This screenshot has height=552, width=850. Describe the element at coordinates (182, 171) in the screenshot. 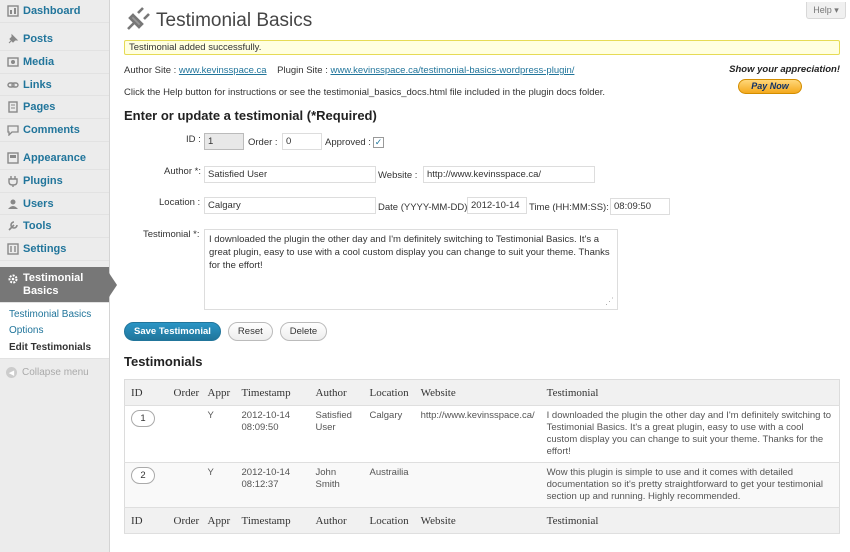

I see `author-label: Author *:` at that location.